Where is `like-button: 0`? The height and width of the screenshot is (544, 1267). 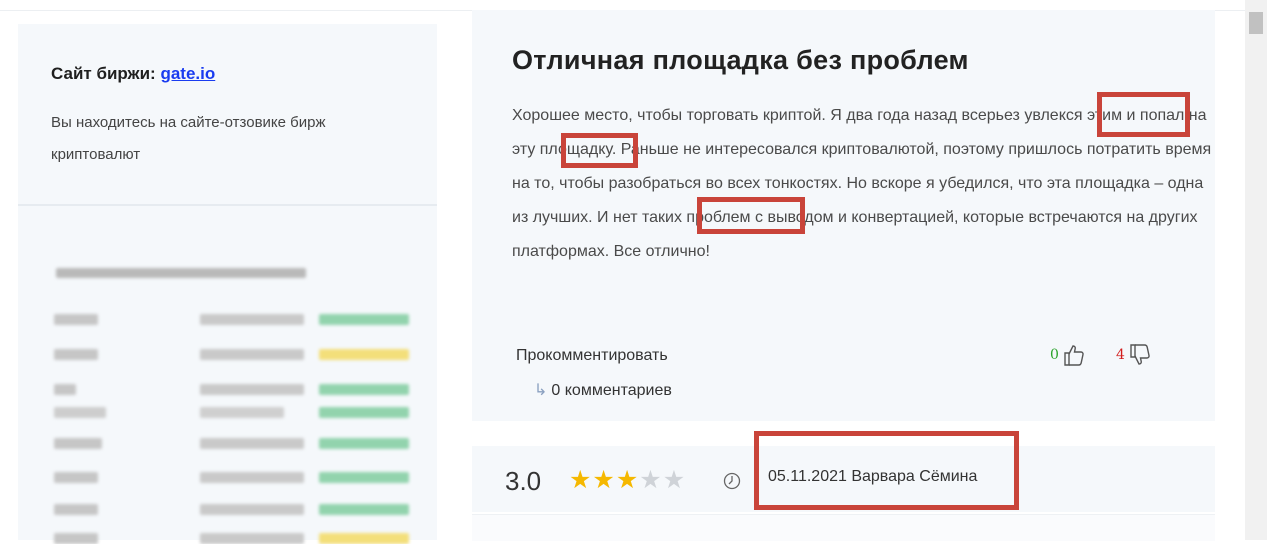 like-button: 0 is located at coordinates (1067, 355).